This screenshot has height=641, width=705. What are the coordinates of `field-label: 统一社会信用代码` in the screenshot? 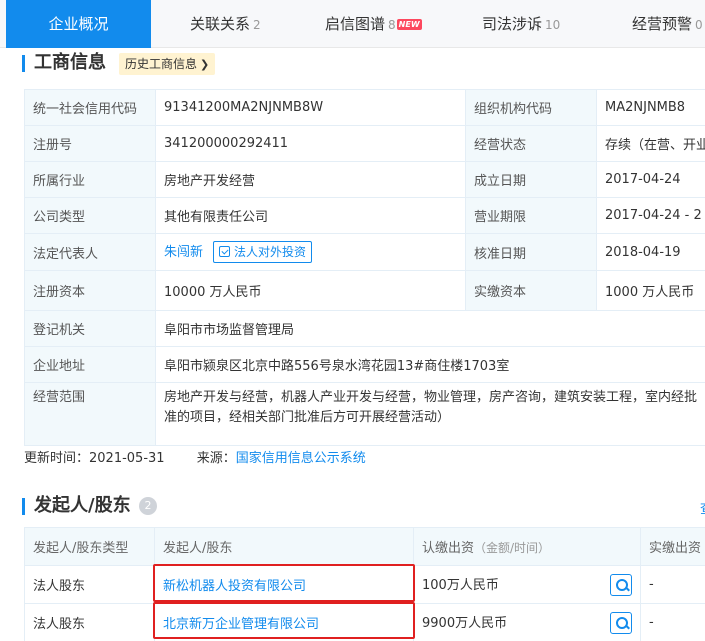 It's located at (90, 107).